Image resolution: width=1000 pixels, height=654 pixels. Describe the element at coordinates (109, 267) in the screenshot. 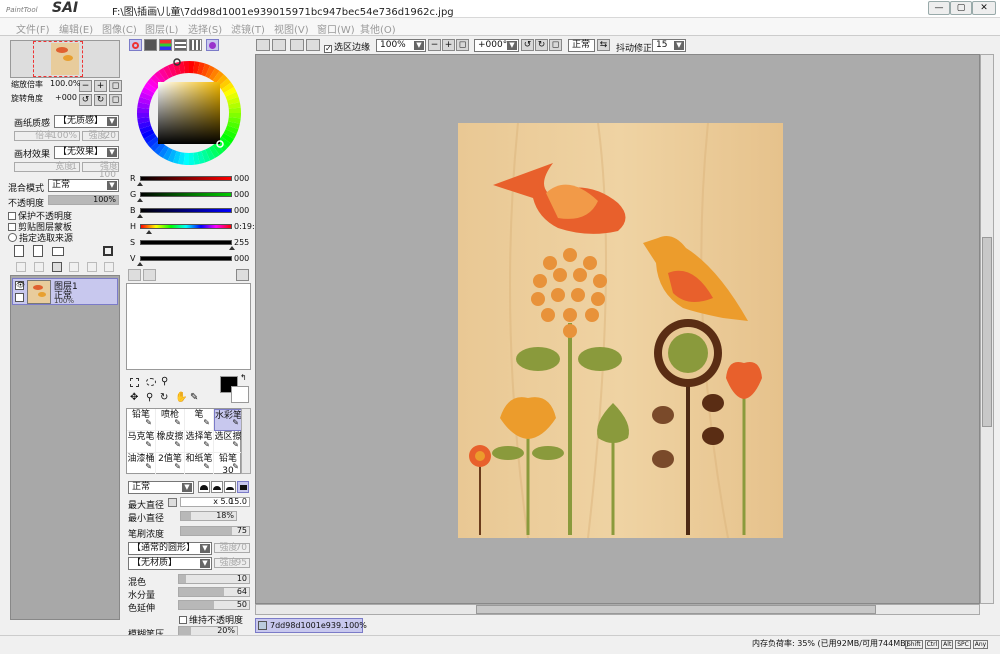

I see `flatten-icon` at that location.